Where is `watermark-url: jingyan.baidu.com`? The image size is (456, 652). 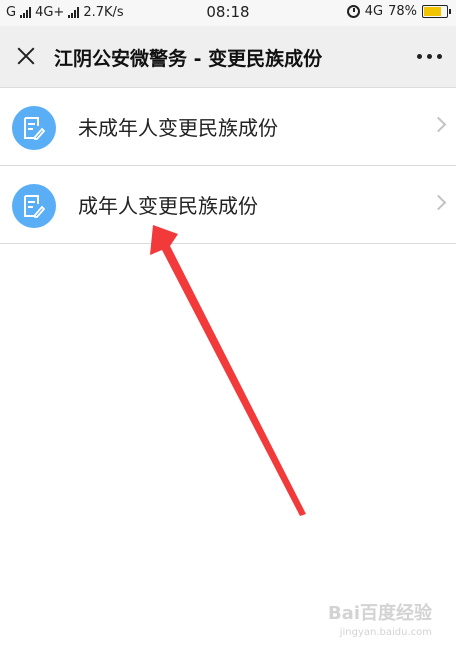 watermark-url: jingyan.baidu.com is located at coordinates (385, 632).